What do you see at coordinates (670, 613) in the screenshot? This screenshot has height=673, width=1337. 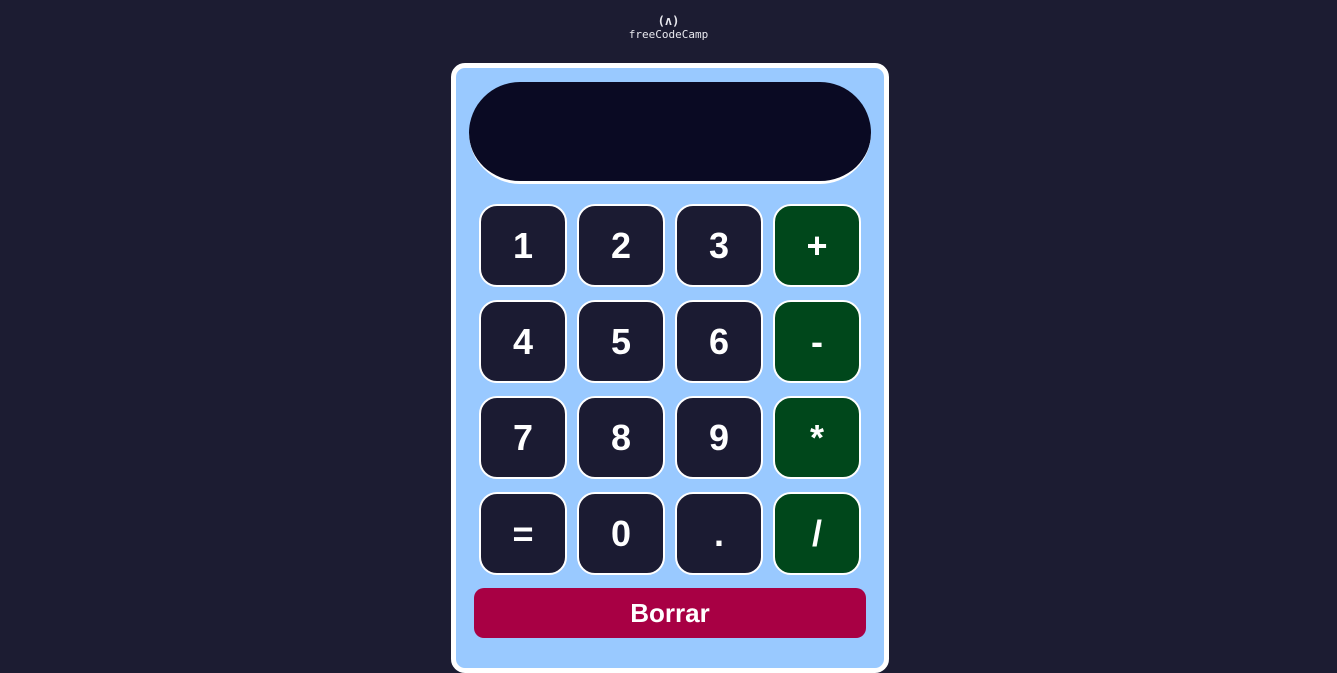 I see `clear-button: Borrar` at bounding box center [670, 613].